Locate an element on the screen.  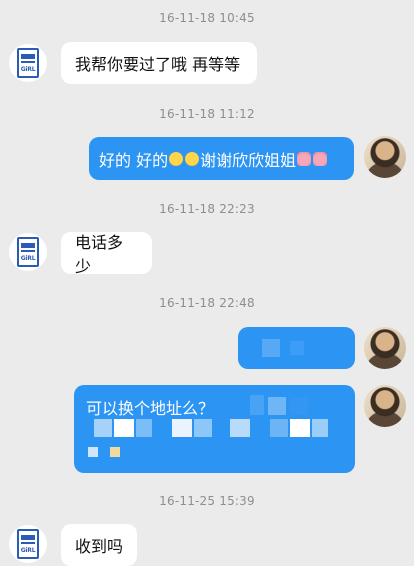
timestamp: 16-11-18 11:12 is located at coordinates (207, 114).